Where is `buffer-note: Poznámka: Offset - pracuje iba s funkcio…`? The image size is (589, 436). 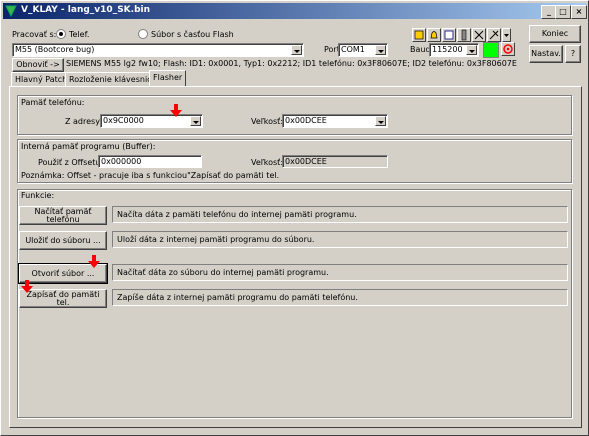
buffer-note: Poznámka: Offset - pracuje iba s funkcio… is located at coordinates (150, 175).